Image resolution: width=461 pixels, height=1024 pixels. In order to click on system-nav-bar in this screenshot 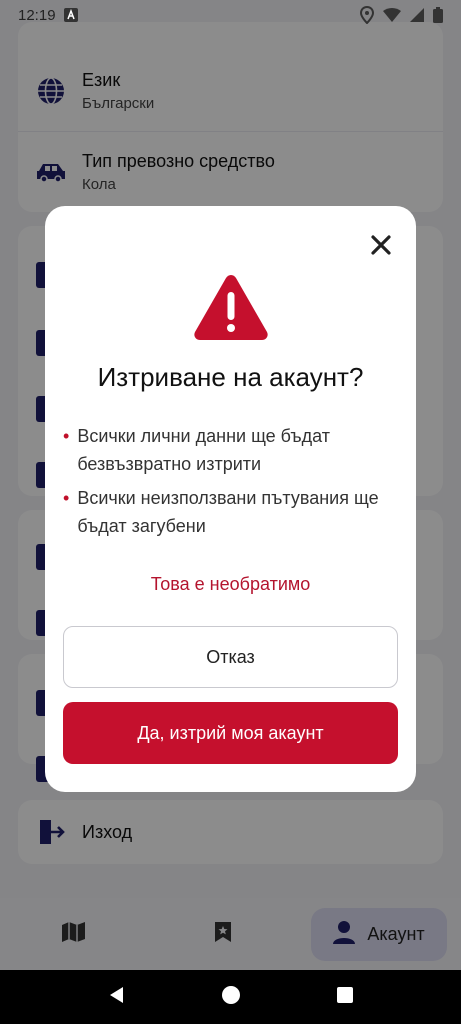, I will do `click(230, 997)`.